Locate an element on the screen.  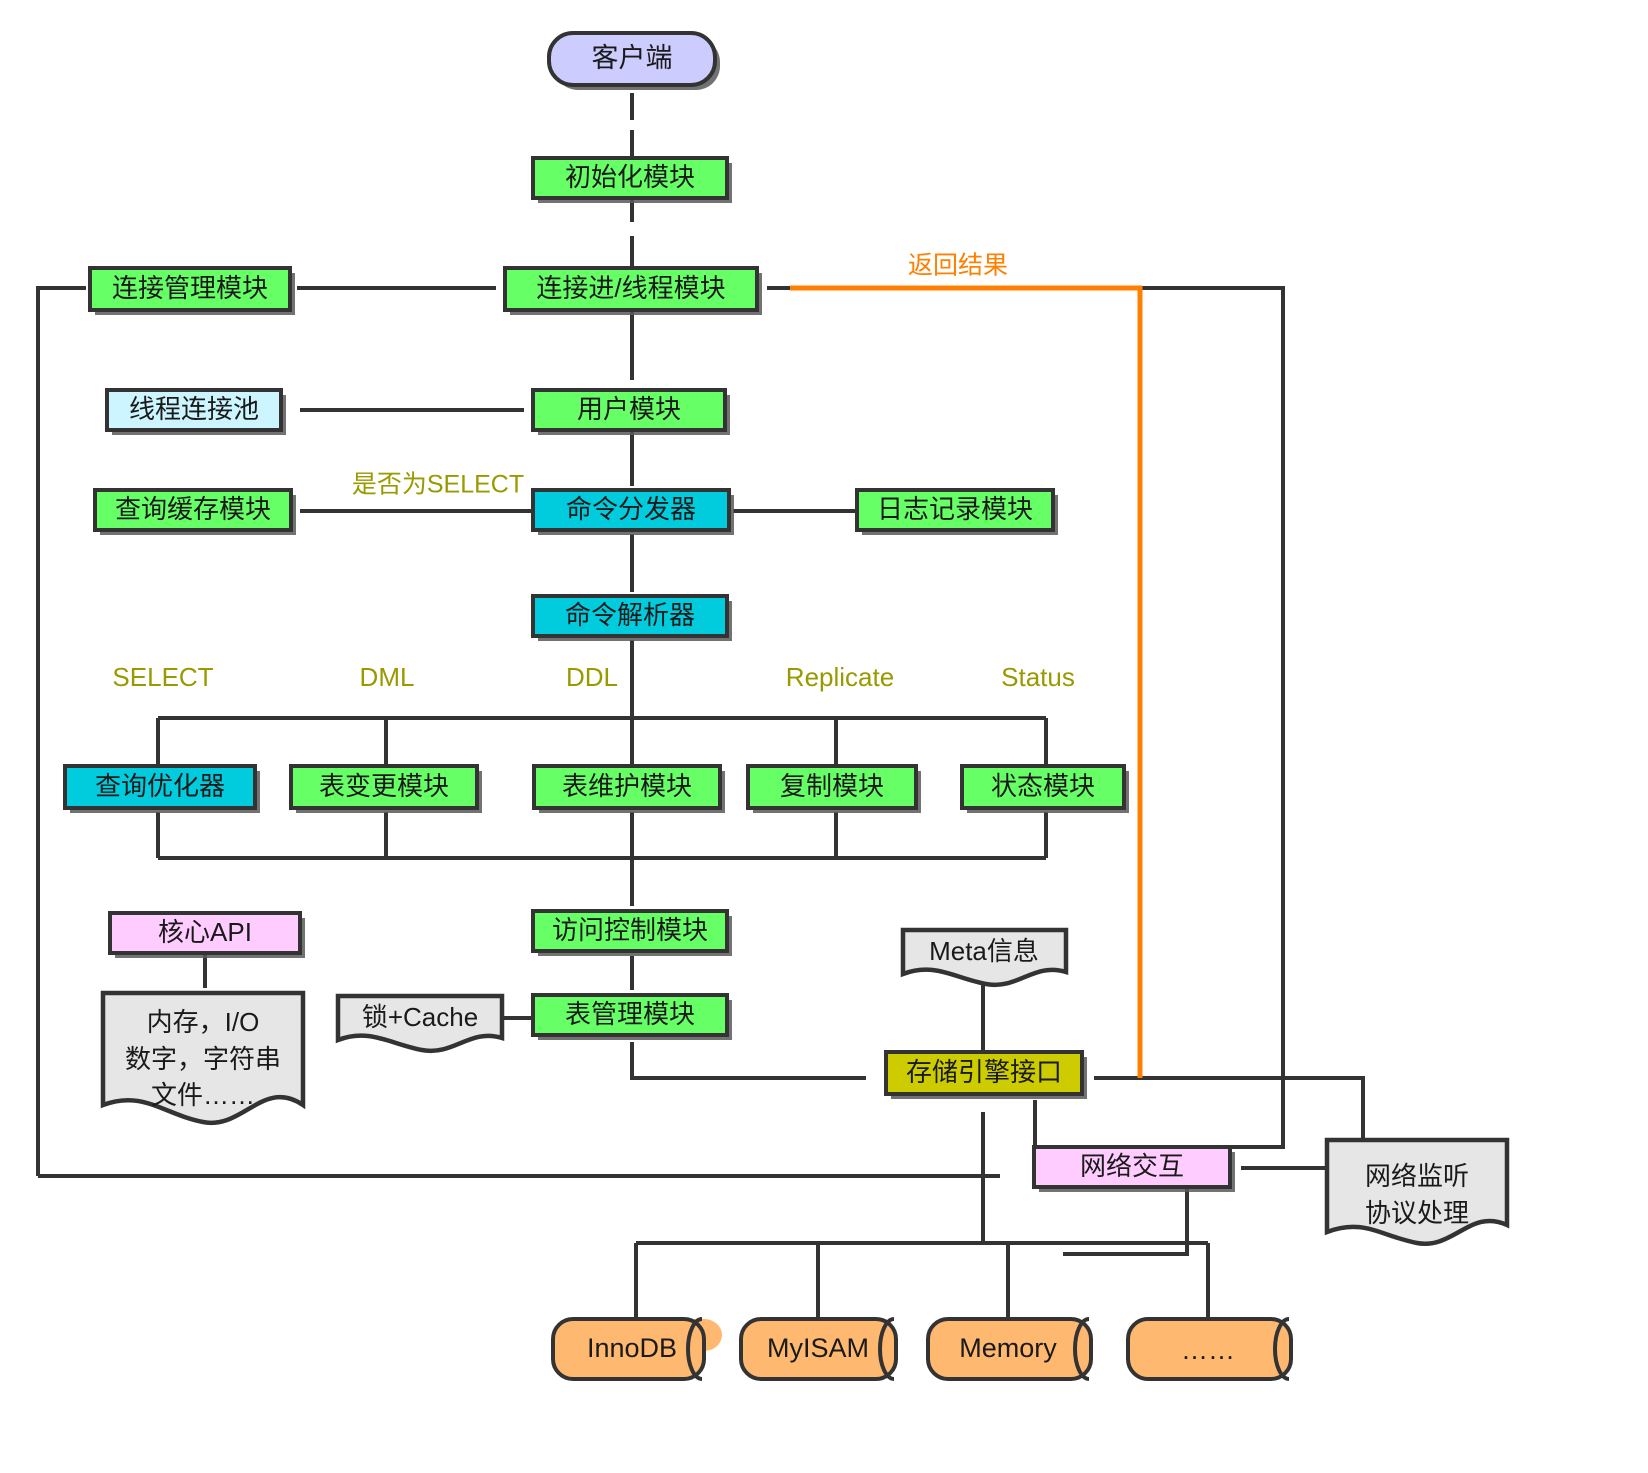
node-engine-innodb-label: InnoDB is located at coordinates (632, 1348).